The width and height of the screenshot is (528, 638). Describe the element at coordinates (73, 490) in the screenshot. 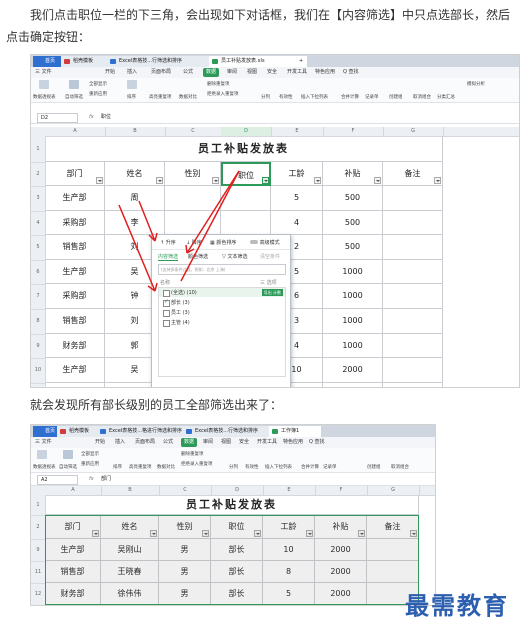

I see `column-letter: A` at that location.